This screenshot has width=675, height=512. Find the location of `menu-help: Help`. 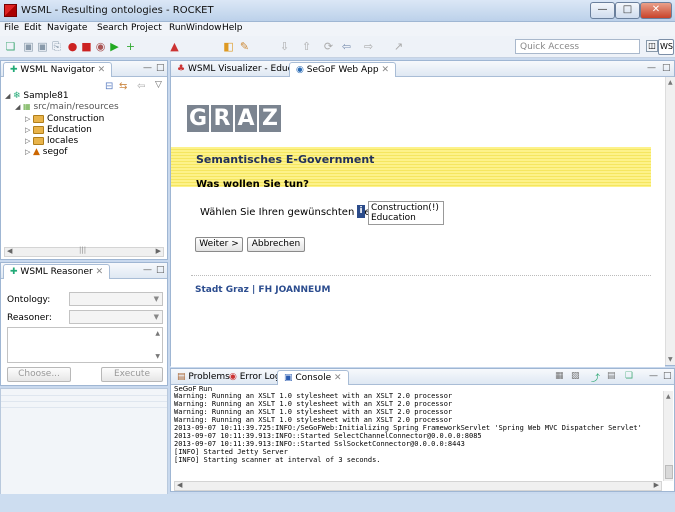

menu-help: Help is located at coordinates (232, 28).